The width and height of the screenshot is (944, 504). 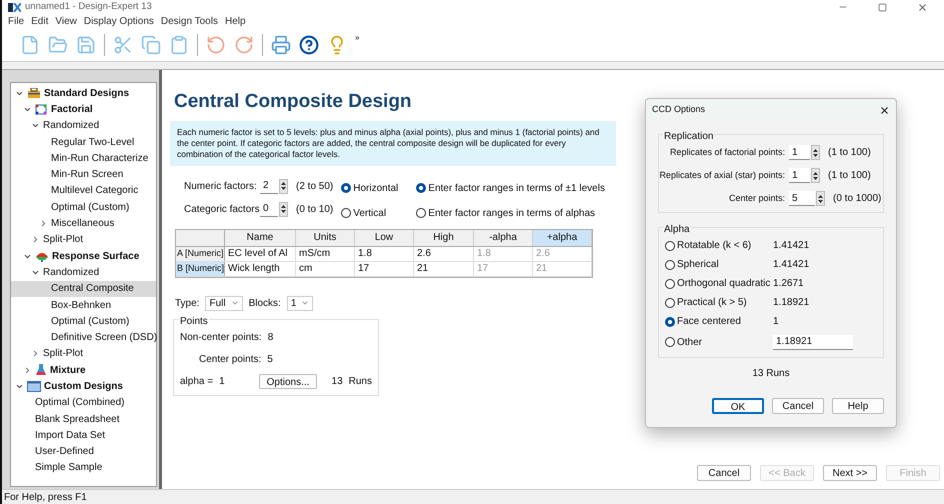 What do you see at coordinates (34, 93) in the screenshot?
I see `toolbox-icon` at bounding box center [34, 93].